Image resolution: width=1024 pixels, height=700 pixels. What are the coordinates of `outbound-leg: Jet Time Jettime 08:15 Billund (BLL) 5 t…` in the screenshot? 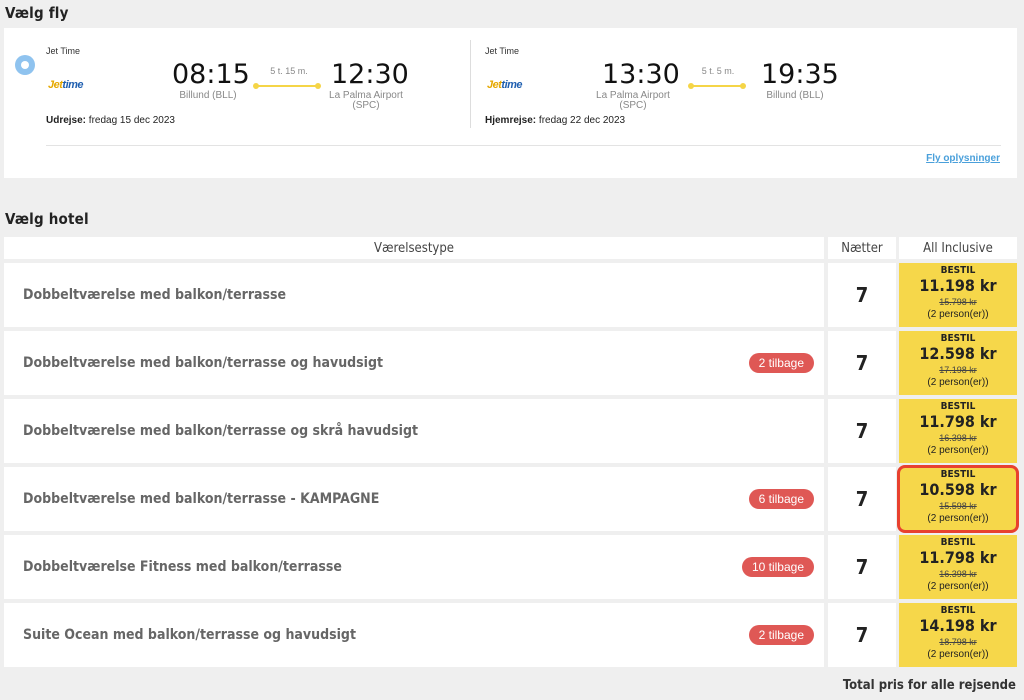 It's located at (256, 83).